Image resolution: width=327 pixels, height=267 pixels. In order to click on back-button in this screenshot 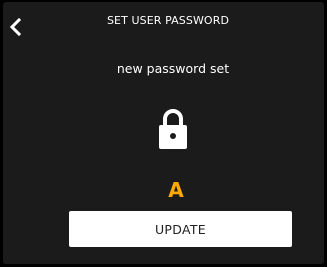, I will do `click(16, 27)`.